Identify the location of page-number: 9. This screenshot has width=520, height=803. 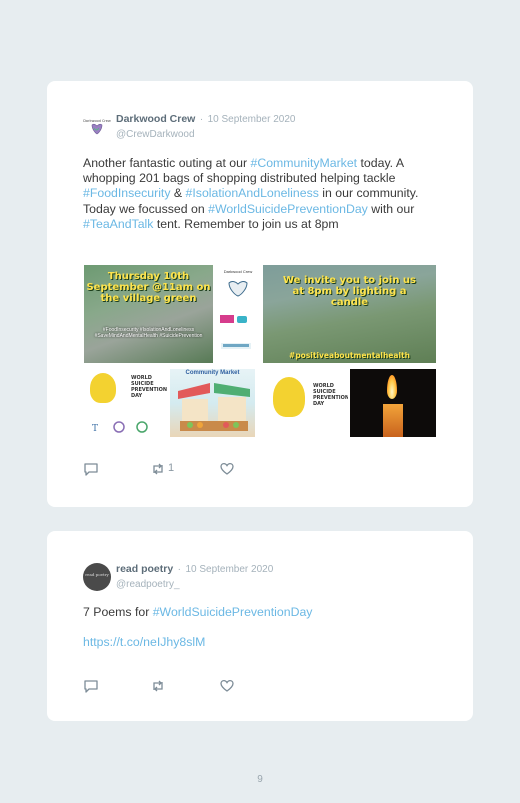
(260, 779).